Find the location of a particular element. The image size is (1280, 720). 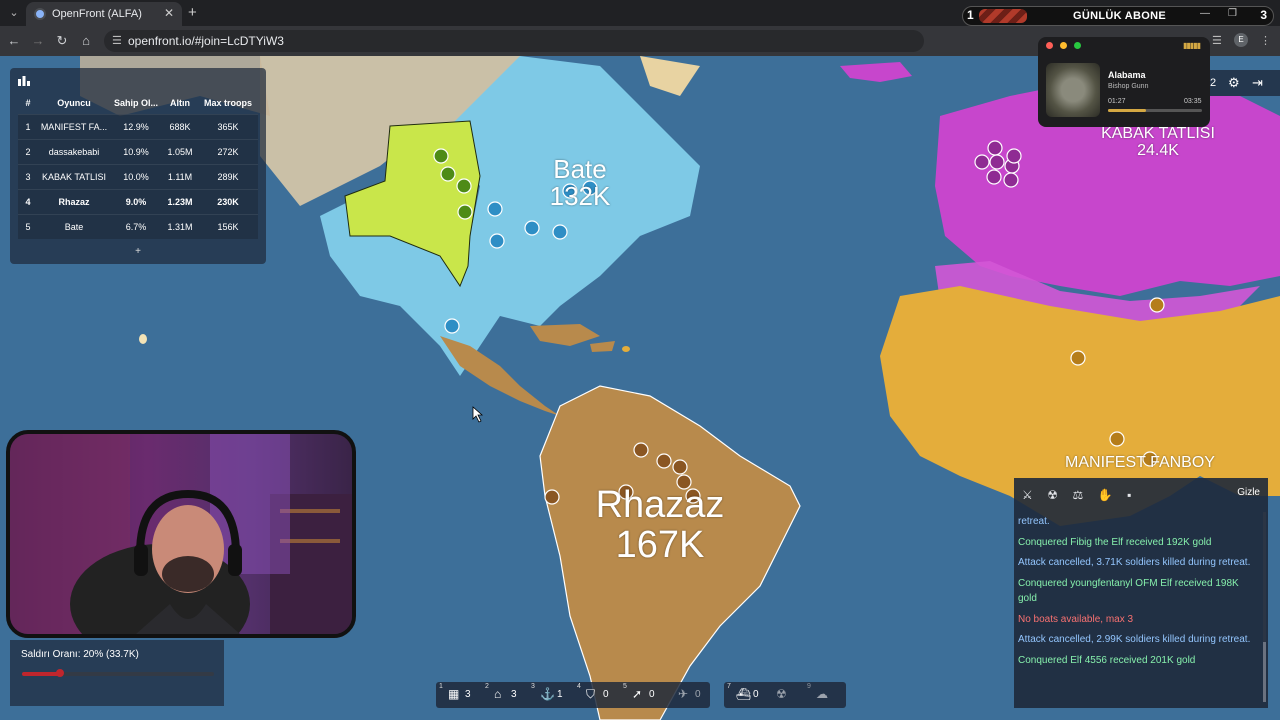

build-port-button: 3 ⚓ 1 is located at coordinates (551, 695).